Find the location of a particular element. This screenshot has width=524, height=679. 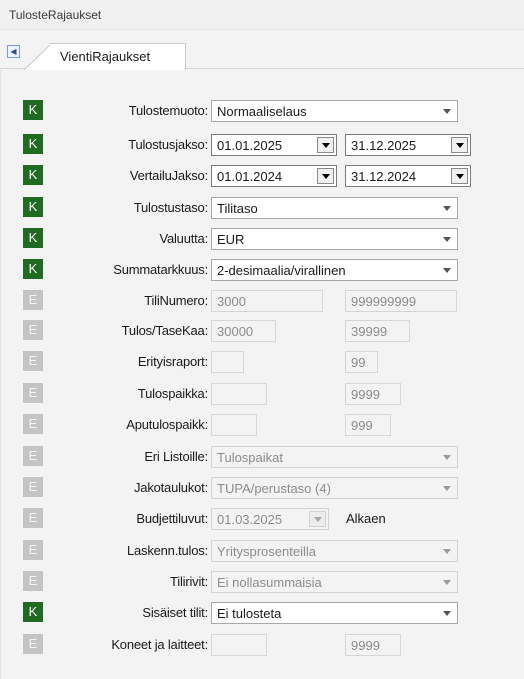

tulostasekaa-to-input: 39999 is located at coordinates (377, 331).